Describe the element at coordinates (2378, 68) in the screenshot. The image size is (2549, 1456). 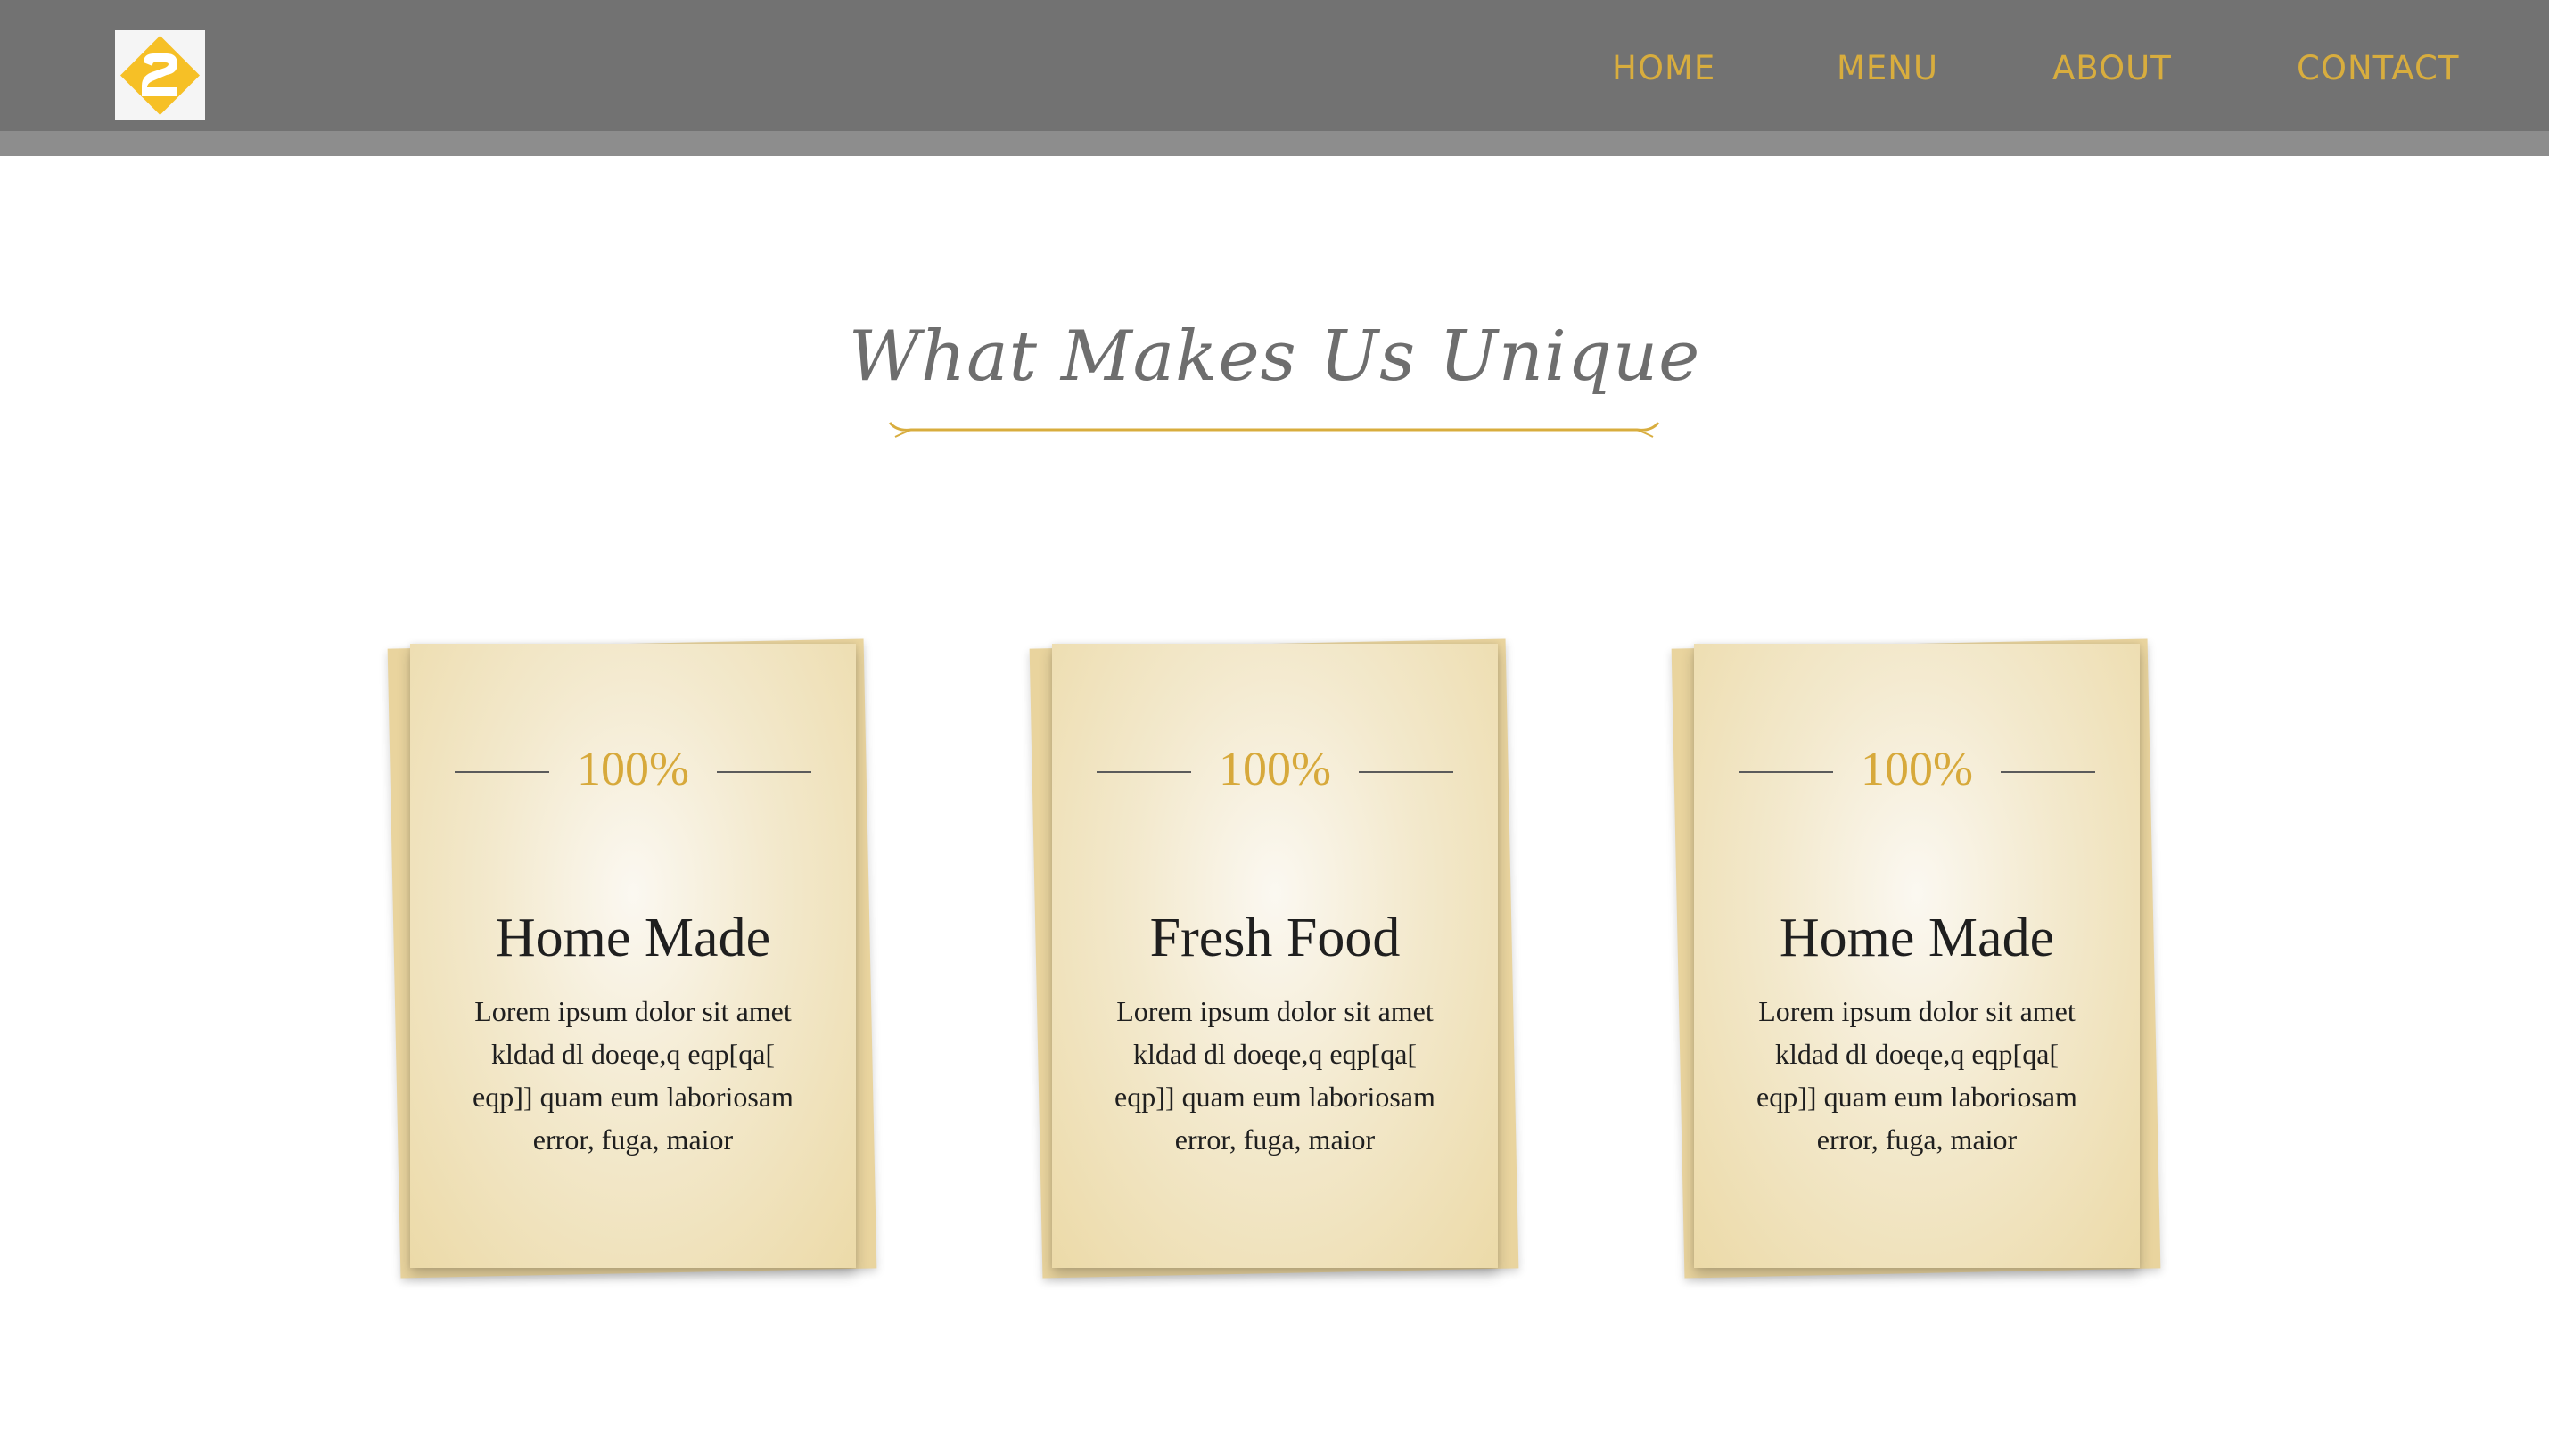
I see `nav-contact-link: CONTACT` at that location.